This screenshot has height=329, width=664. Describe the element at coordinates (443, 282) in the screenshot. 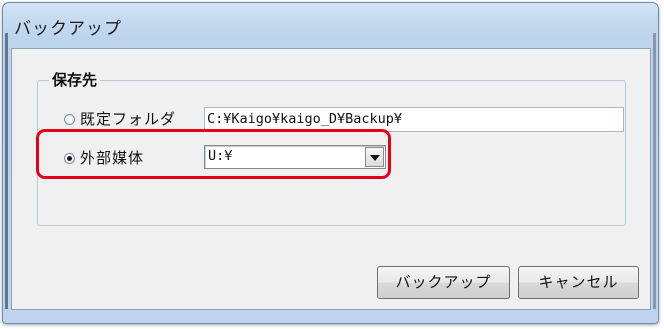

I see `backup-button: バックアップ` at that location.